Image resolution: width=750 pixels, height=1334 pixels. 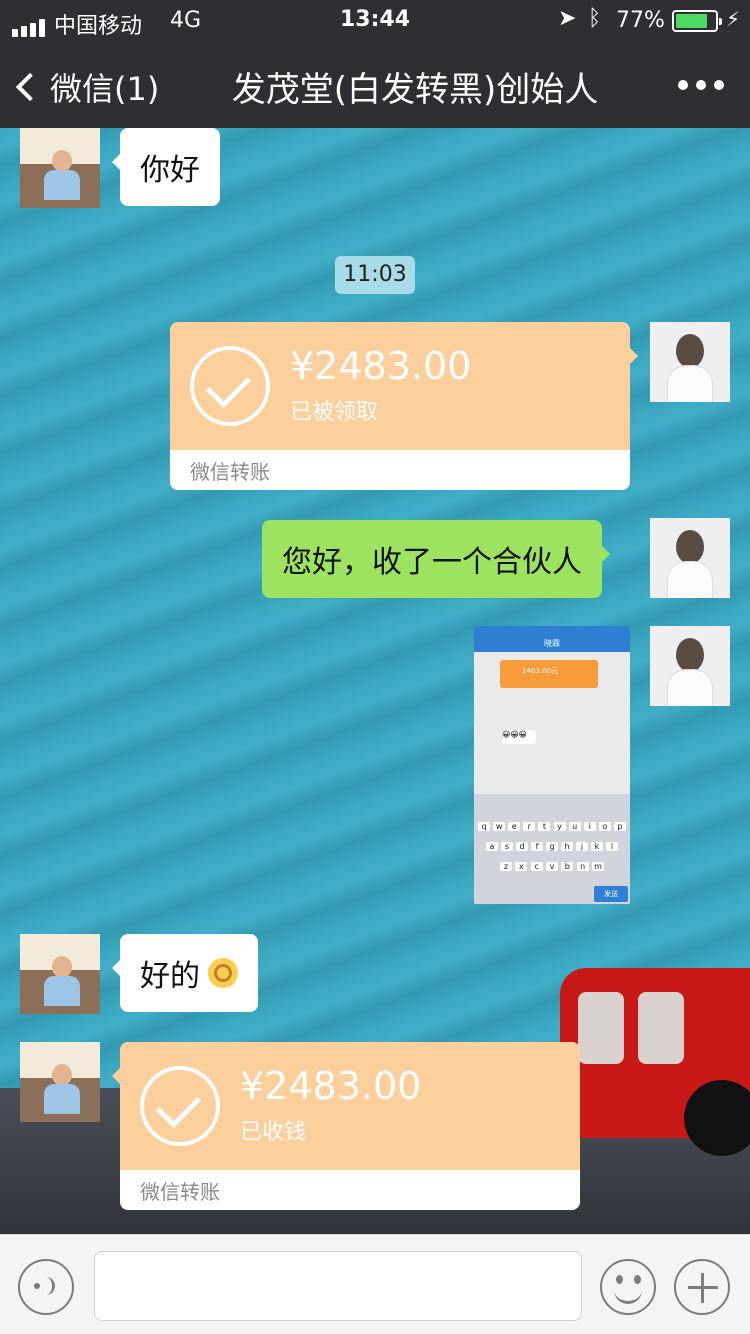 What do you see at coordinates (611, 894) in the screenshot?
I see `thumb-send-key: 发送` at bounding box center [611, 894].